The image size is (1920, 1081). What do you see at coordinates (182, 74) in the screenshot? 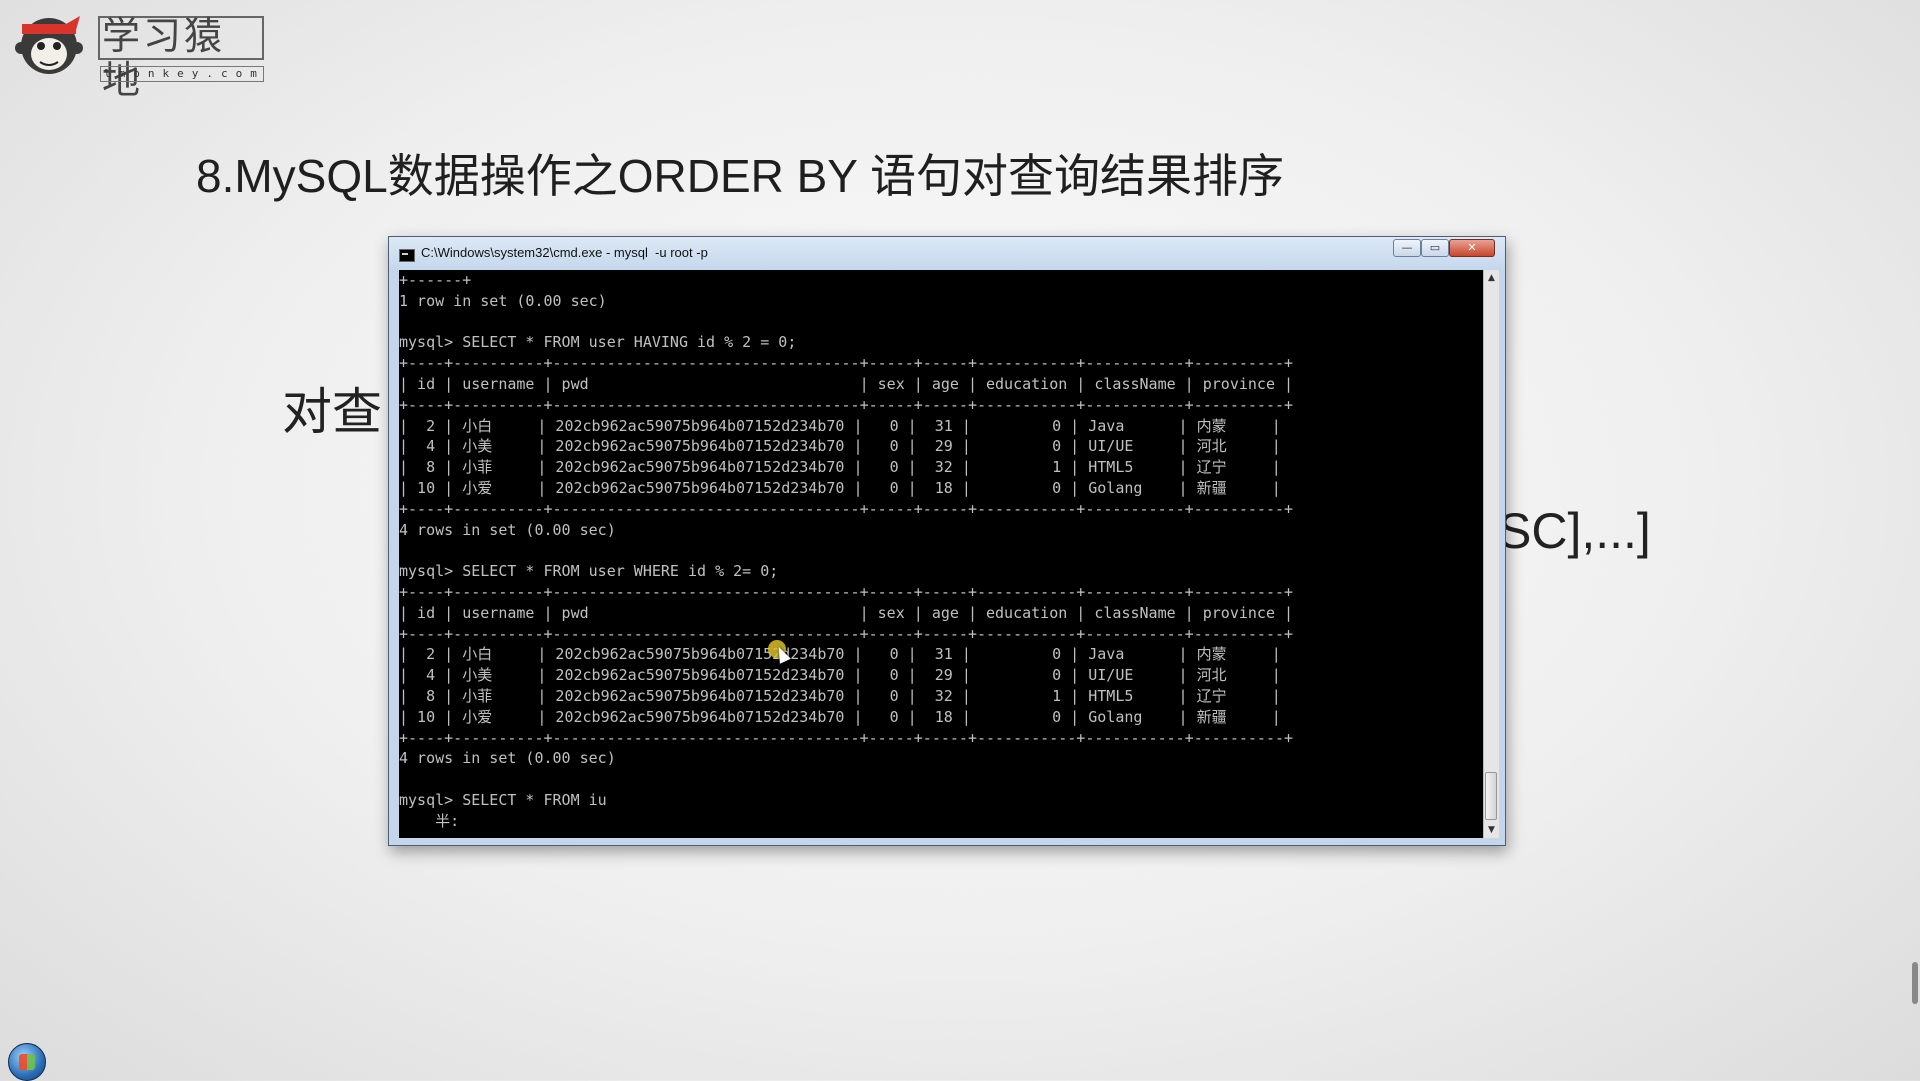
I see `brand-url: lmonkey.com` at bounding box center [182, 74].